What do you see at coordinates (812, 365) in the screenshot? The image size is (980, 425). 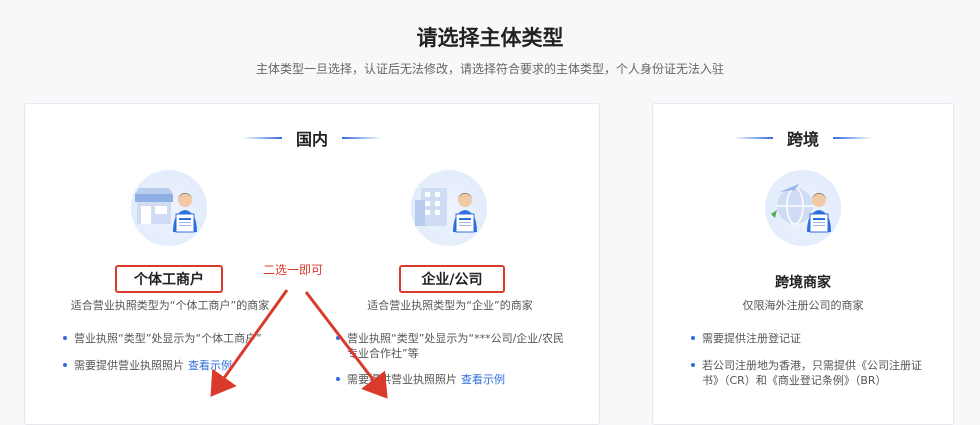 I see `cross-border-hk-requirement-line1: 若公司注册地为香港，只需提供《公司注册证` at bounding box center [812, 365].